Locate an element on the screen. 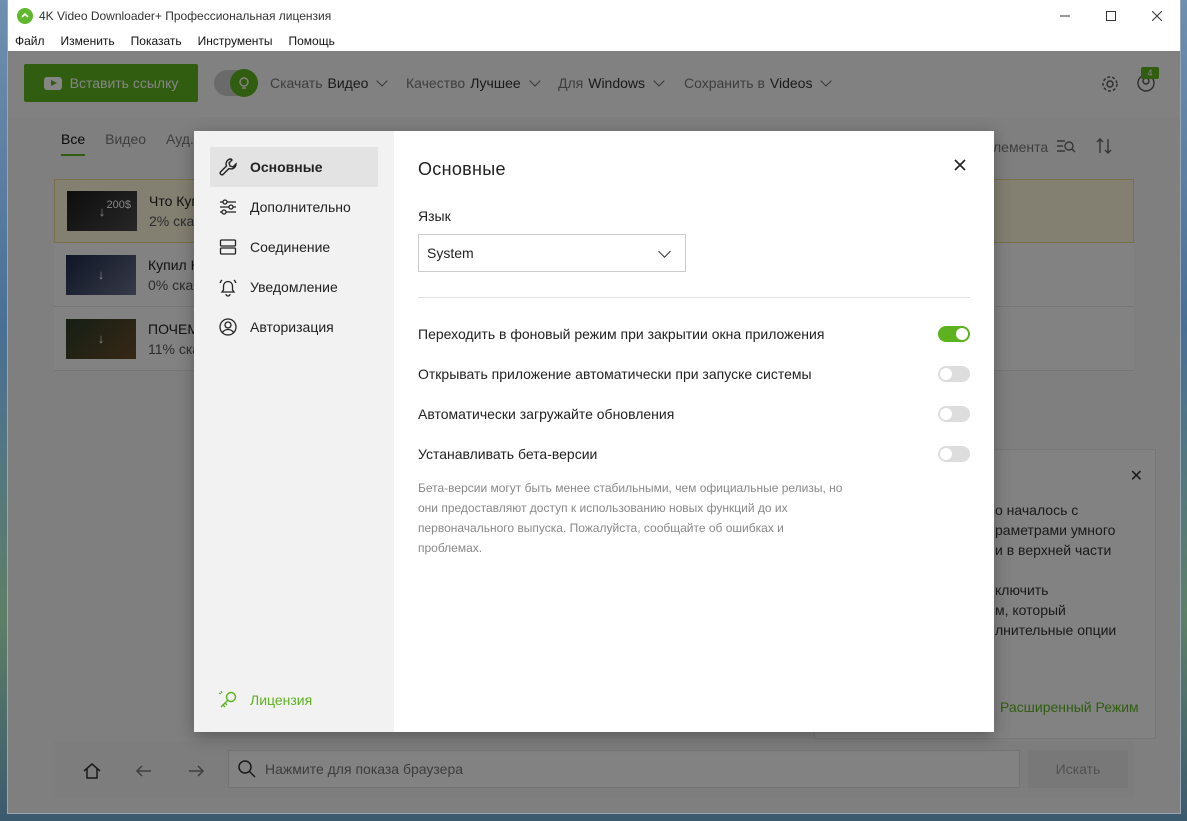 Image resolution: width=1187 pixels, height=821 pixels. license-link: Лицензия is located at coordinates (265, 700).